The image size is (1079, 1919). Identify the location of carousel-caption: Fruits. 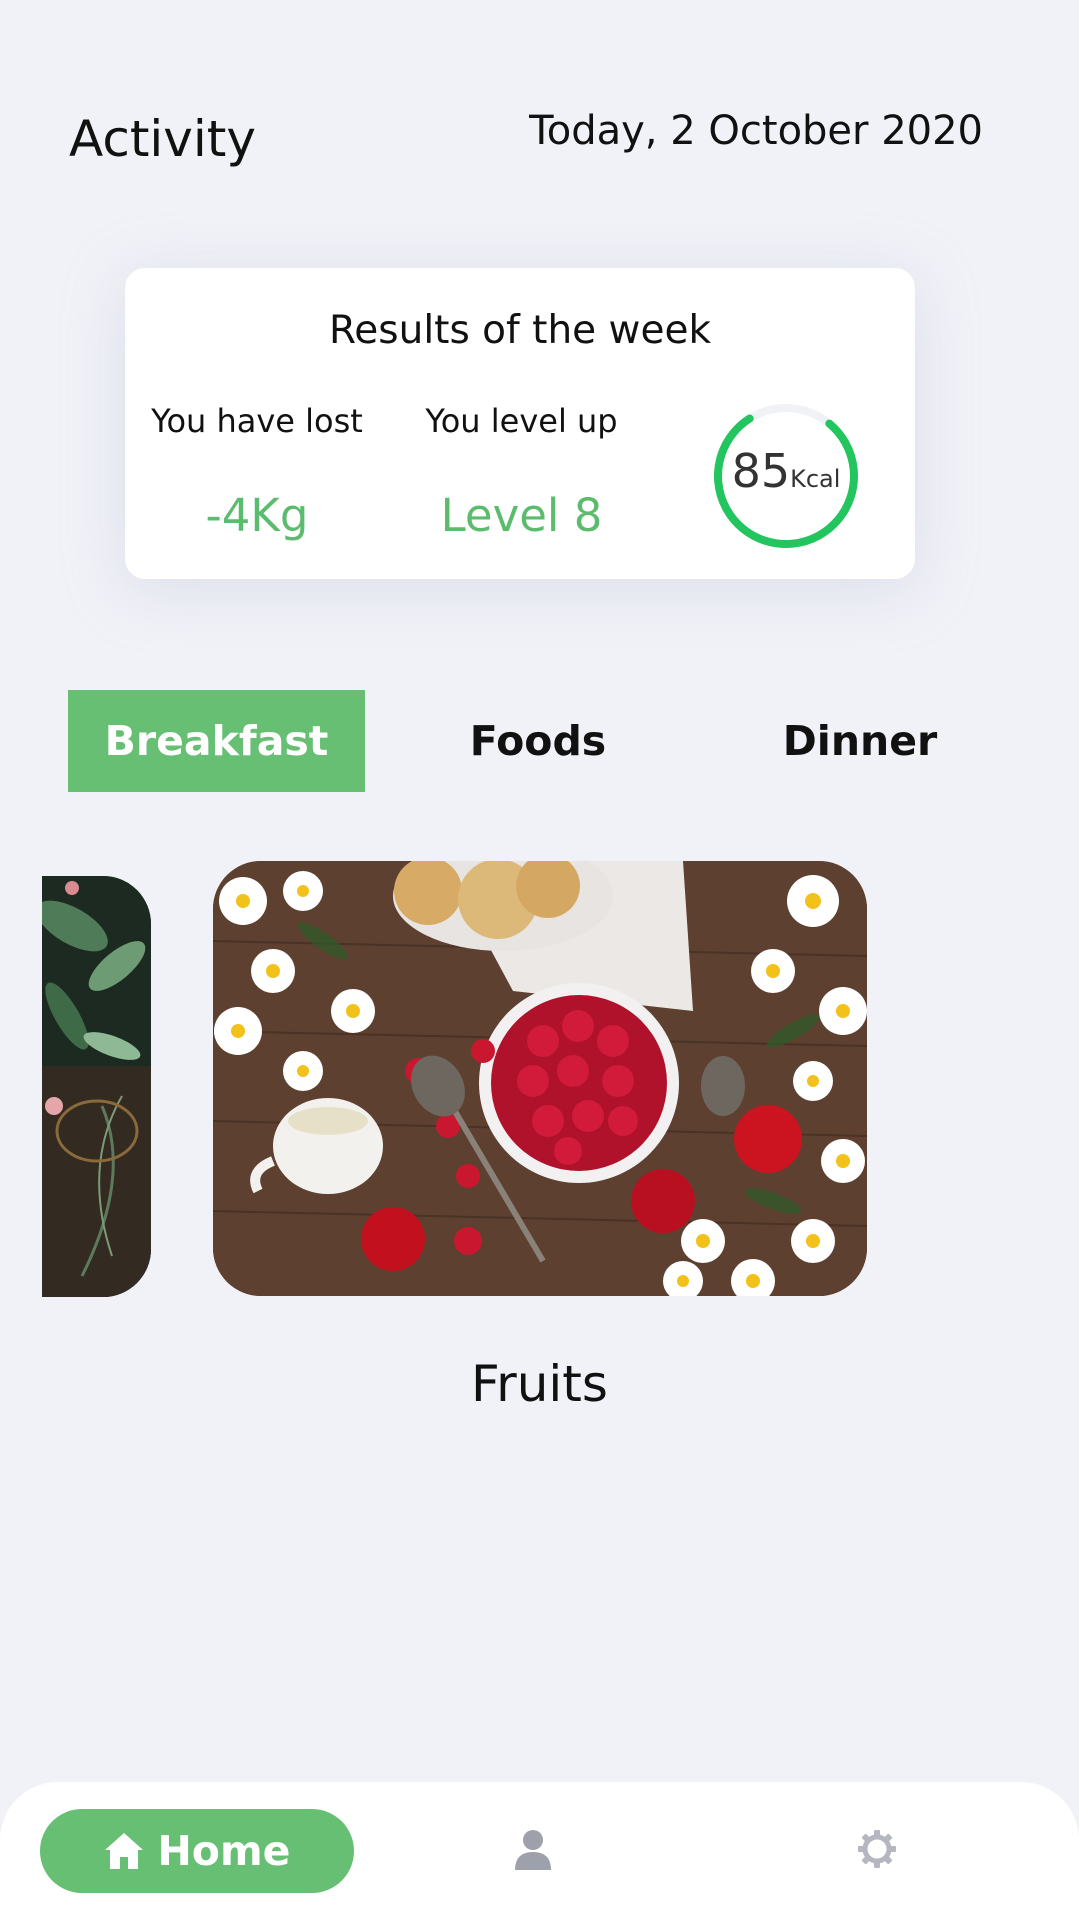
(539, 1384).